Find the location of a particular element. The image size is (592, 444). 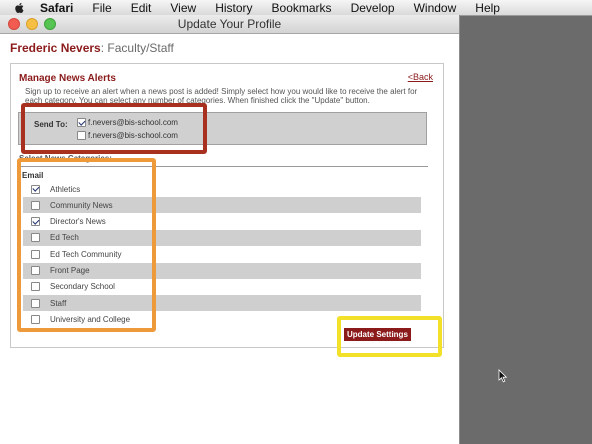

category-label: Director's News is located at coordinates (78, 222).